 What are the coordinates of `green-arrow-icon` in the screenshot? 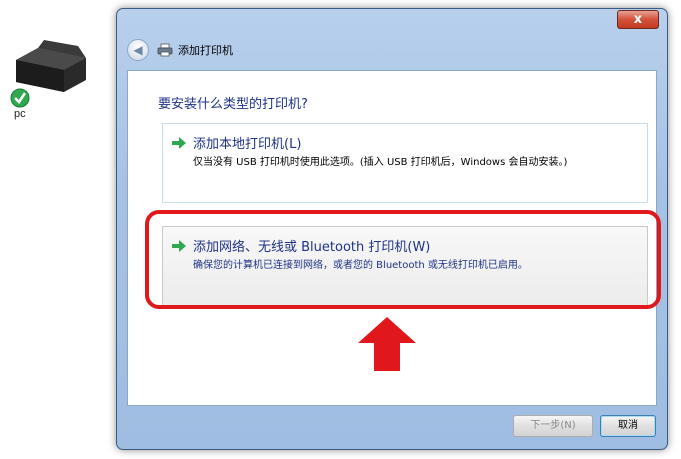 It's located at (179, 143).